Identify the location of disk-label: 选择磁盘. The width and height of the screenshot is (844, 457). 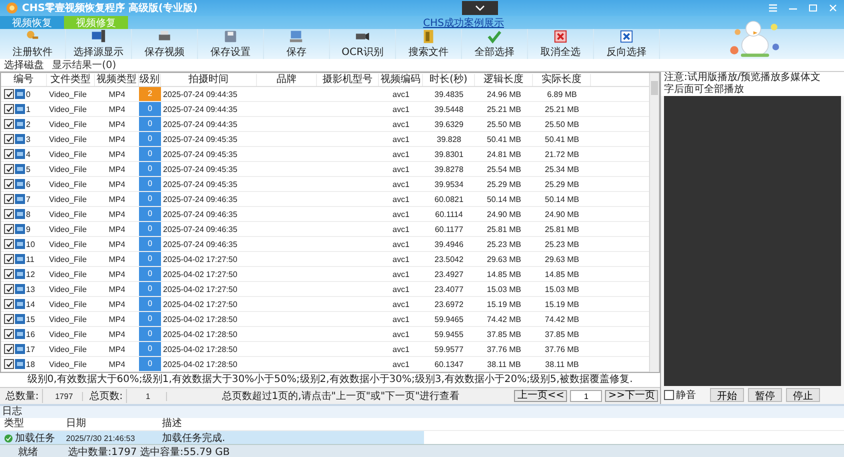
(24, 65).